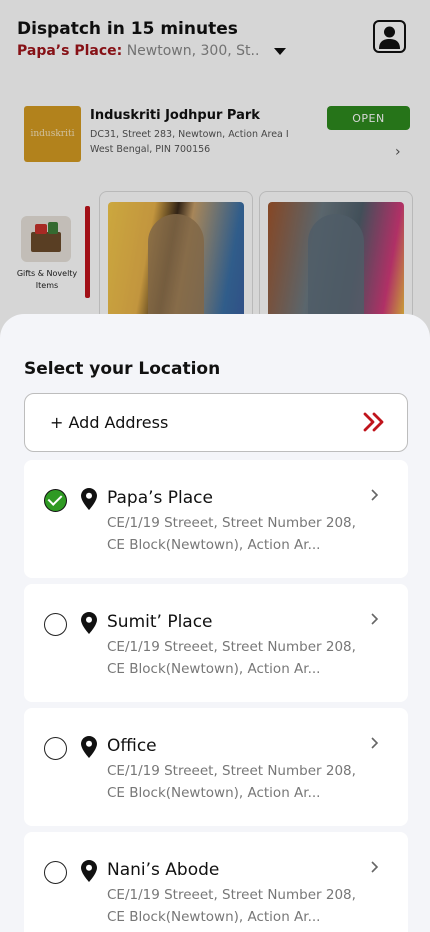 This screenshot has width=430, height=932. I want to click on address-name: Office, so click(132, 746).